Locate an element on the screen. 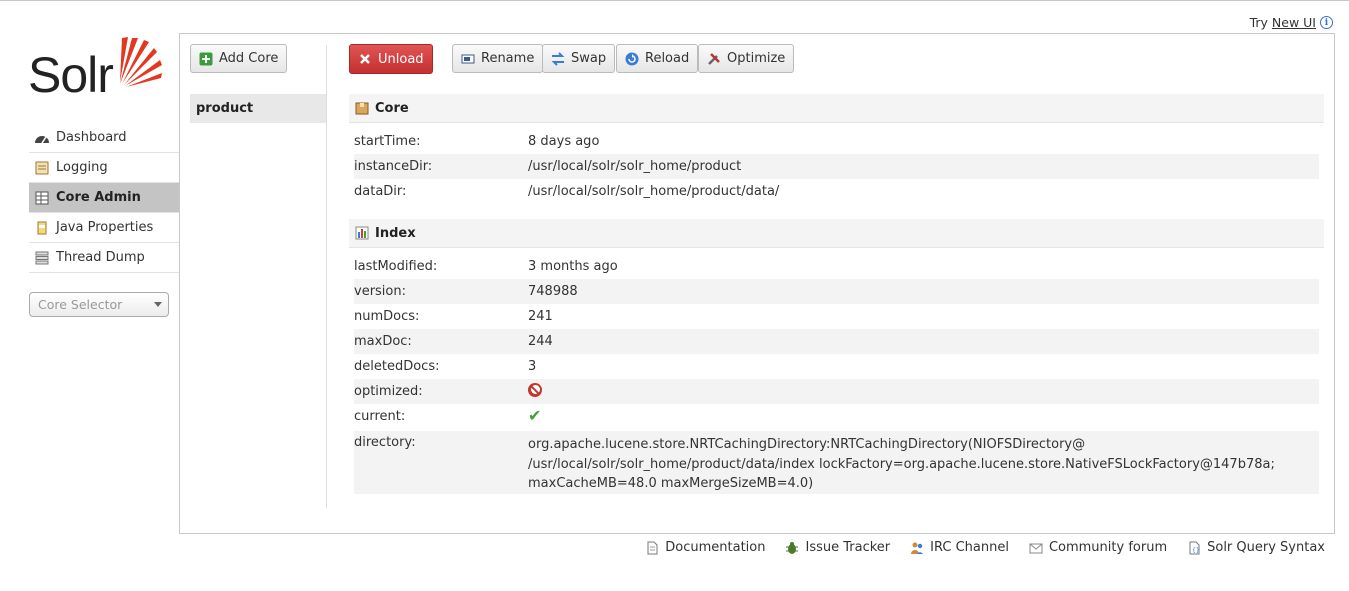  chevron-down-icon is located at coordinates (158, 304).